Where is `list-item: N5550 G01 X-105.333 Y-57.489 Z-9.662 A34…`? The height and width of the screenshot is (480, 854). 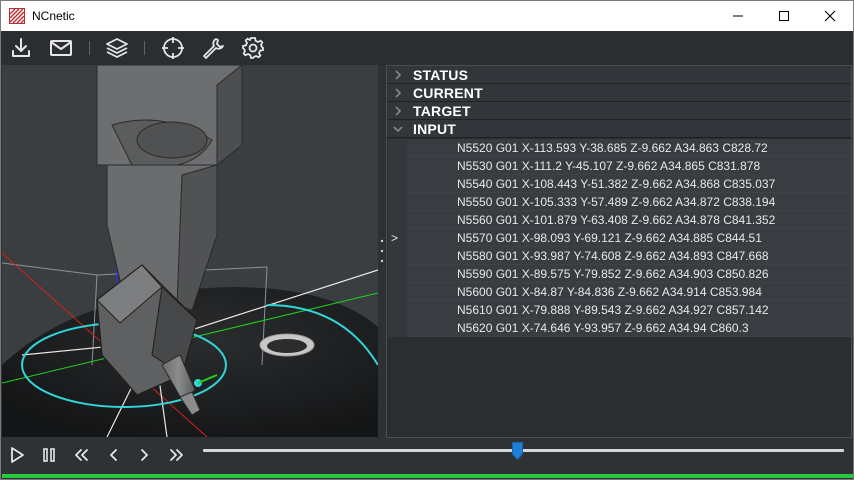 list-item: N5550 G01 X-105.333 Y-57.489 Z-9.662 A34… is located at coordinates (629, 202).